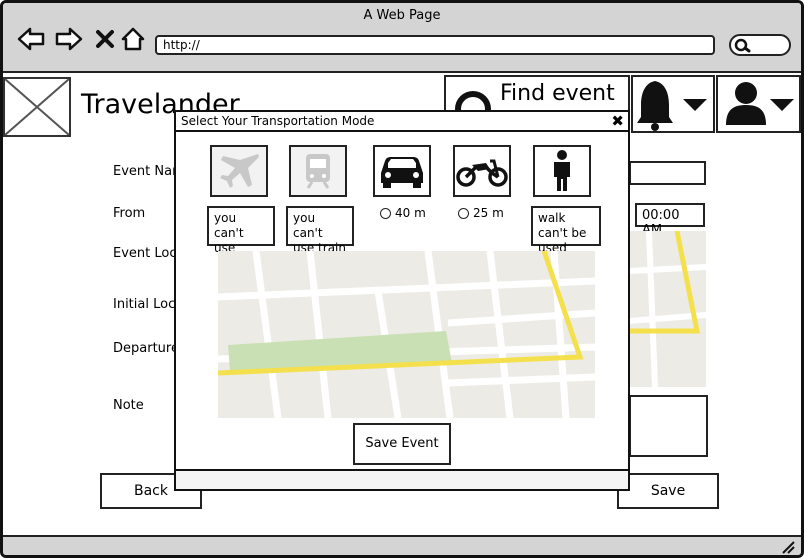 This screenshot has width=804, height=558. I want to click on airplane-icon, so click(239, 171).